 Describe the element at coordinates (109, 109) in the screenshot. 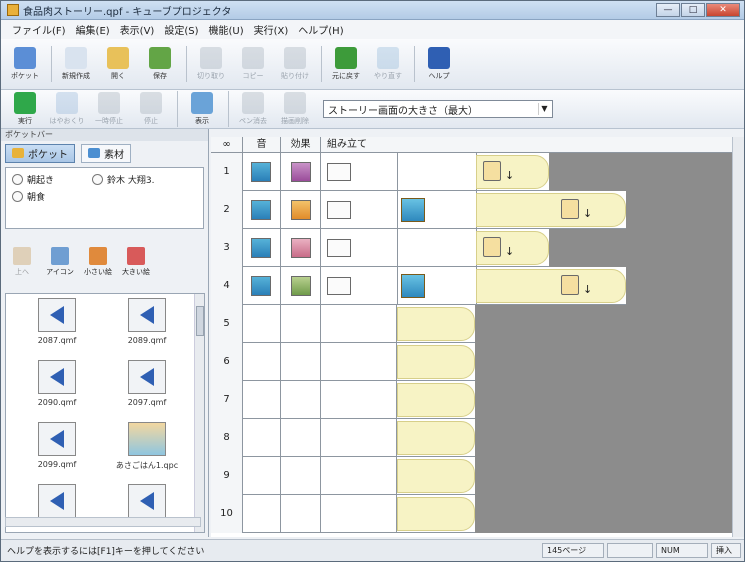

I see `pause-button: 一時停止` at that location.